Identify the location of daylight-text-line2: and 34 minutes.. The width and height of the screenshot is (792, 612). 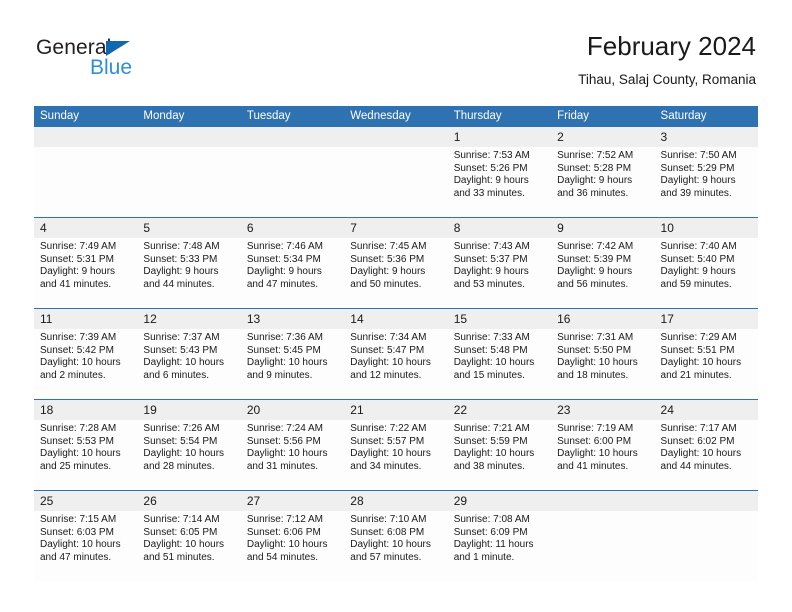
(386, 466).